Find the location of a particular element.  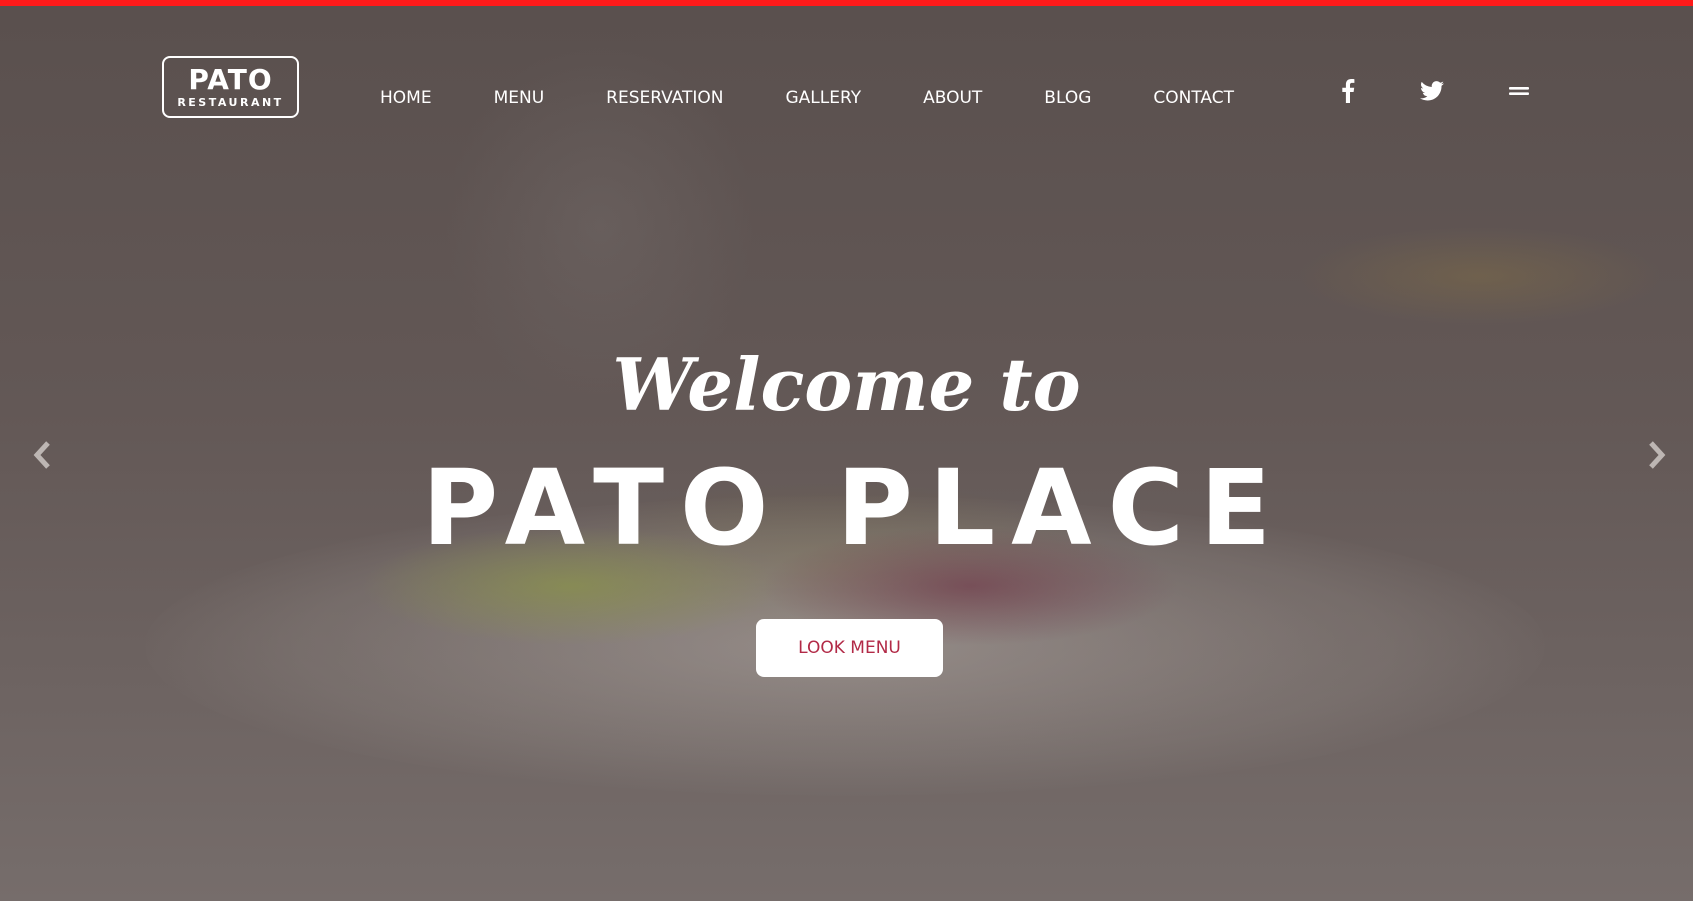

carousel-next-button is located at coordinates (1657, 455).